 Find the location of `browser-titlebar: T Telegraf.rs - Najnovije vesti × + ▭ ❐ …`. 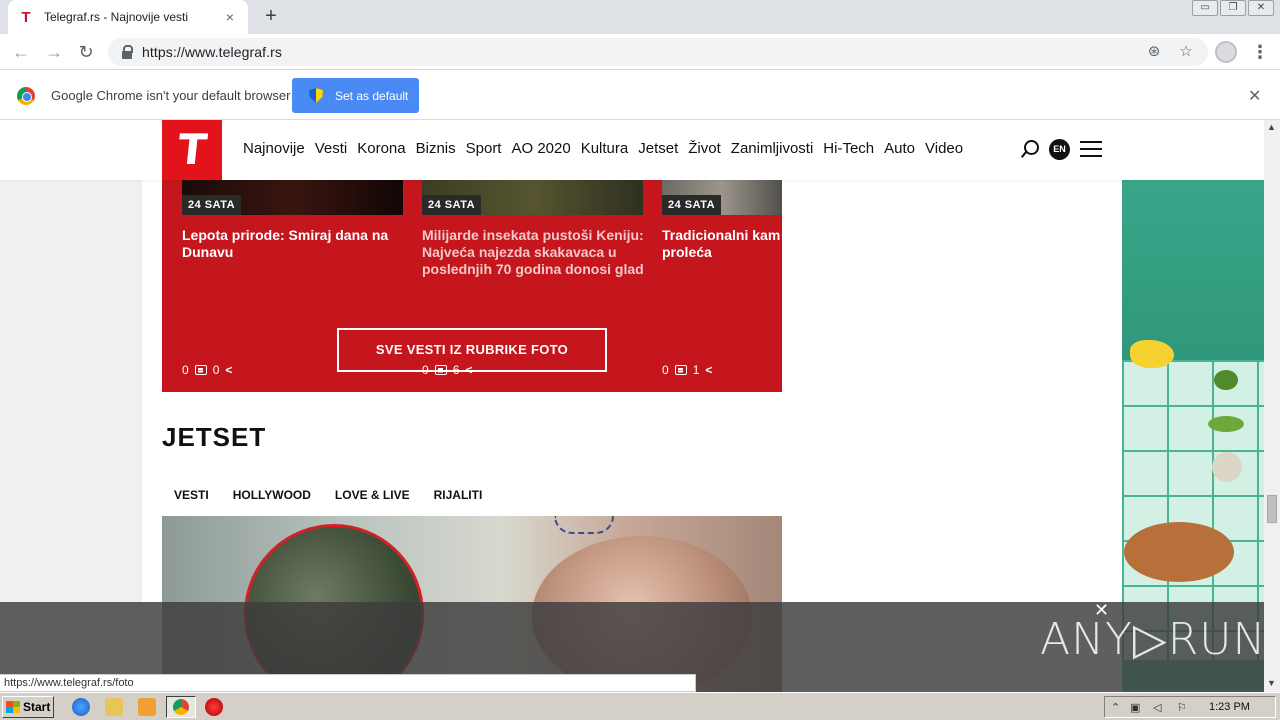

browser-titlebar: T Telegraf.rs - Najnovije vesti × + ▭ ❐ … is located at coordinates (640, 17).